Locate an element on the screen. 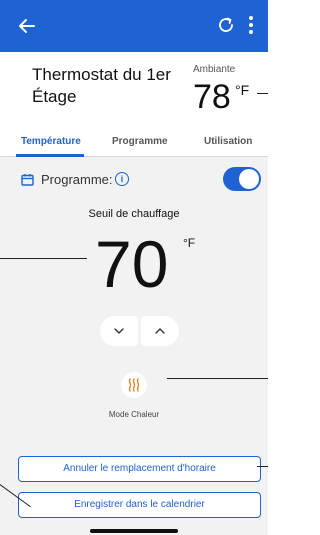 This screenshot has width=320, height=535. heat-mode-button is located at coordinates (134, 385).